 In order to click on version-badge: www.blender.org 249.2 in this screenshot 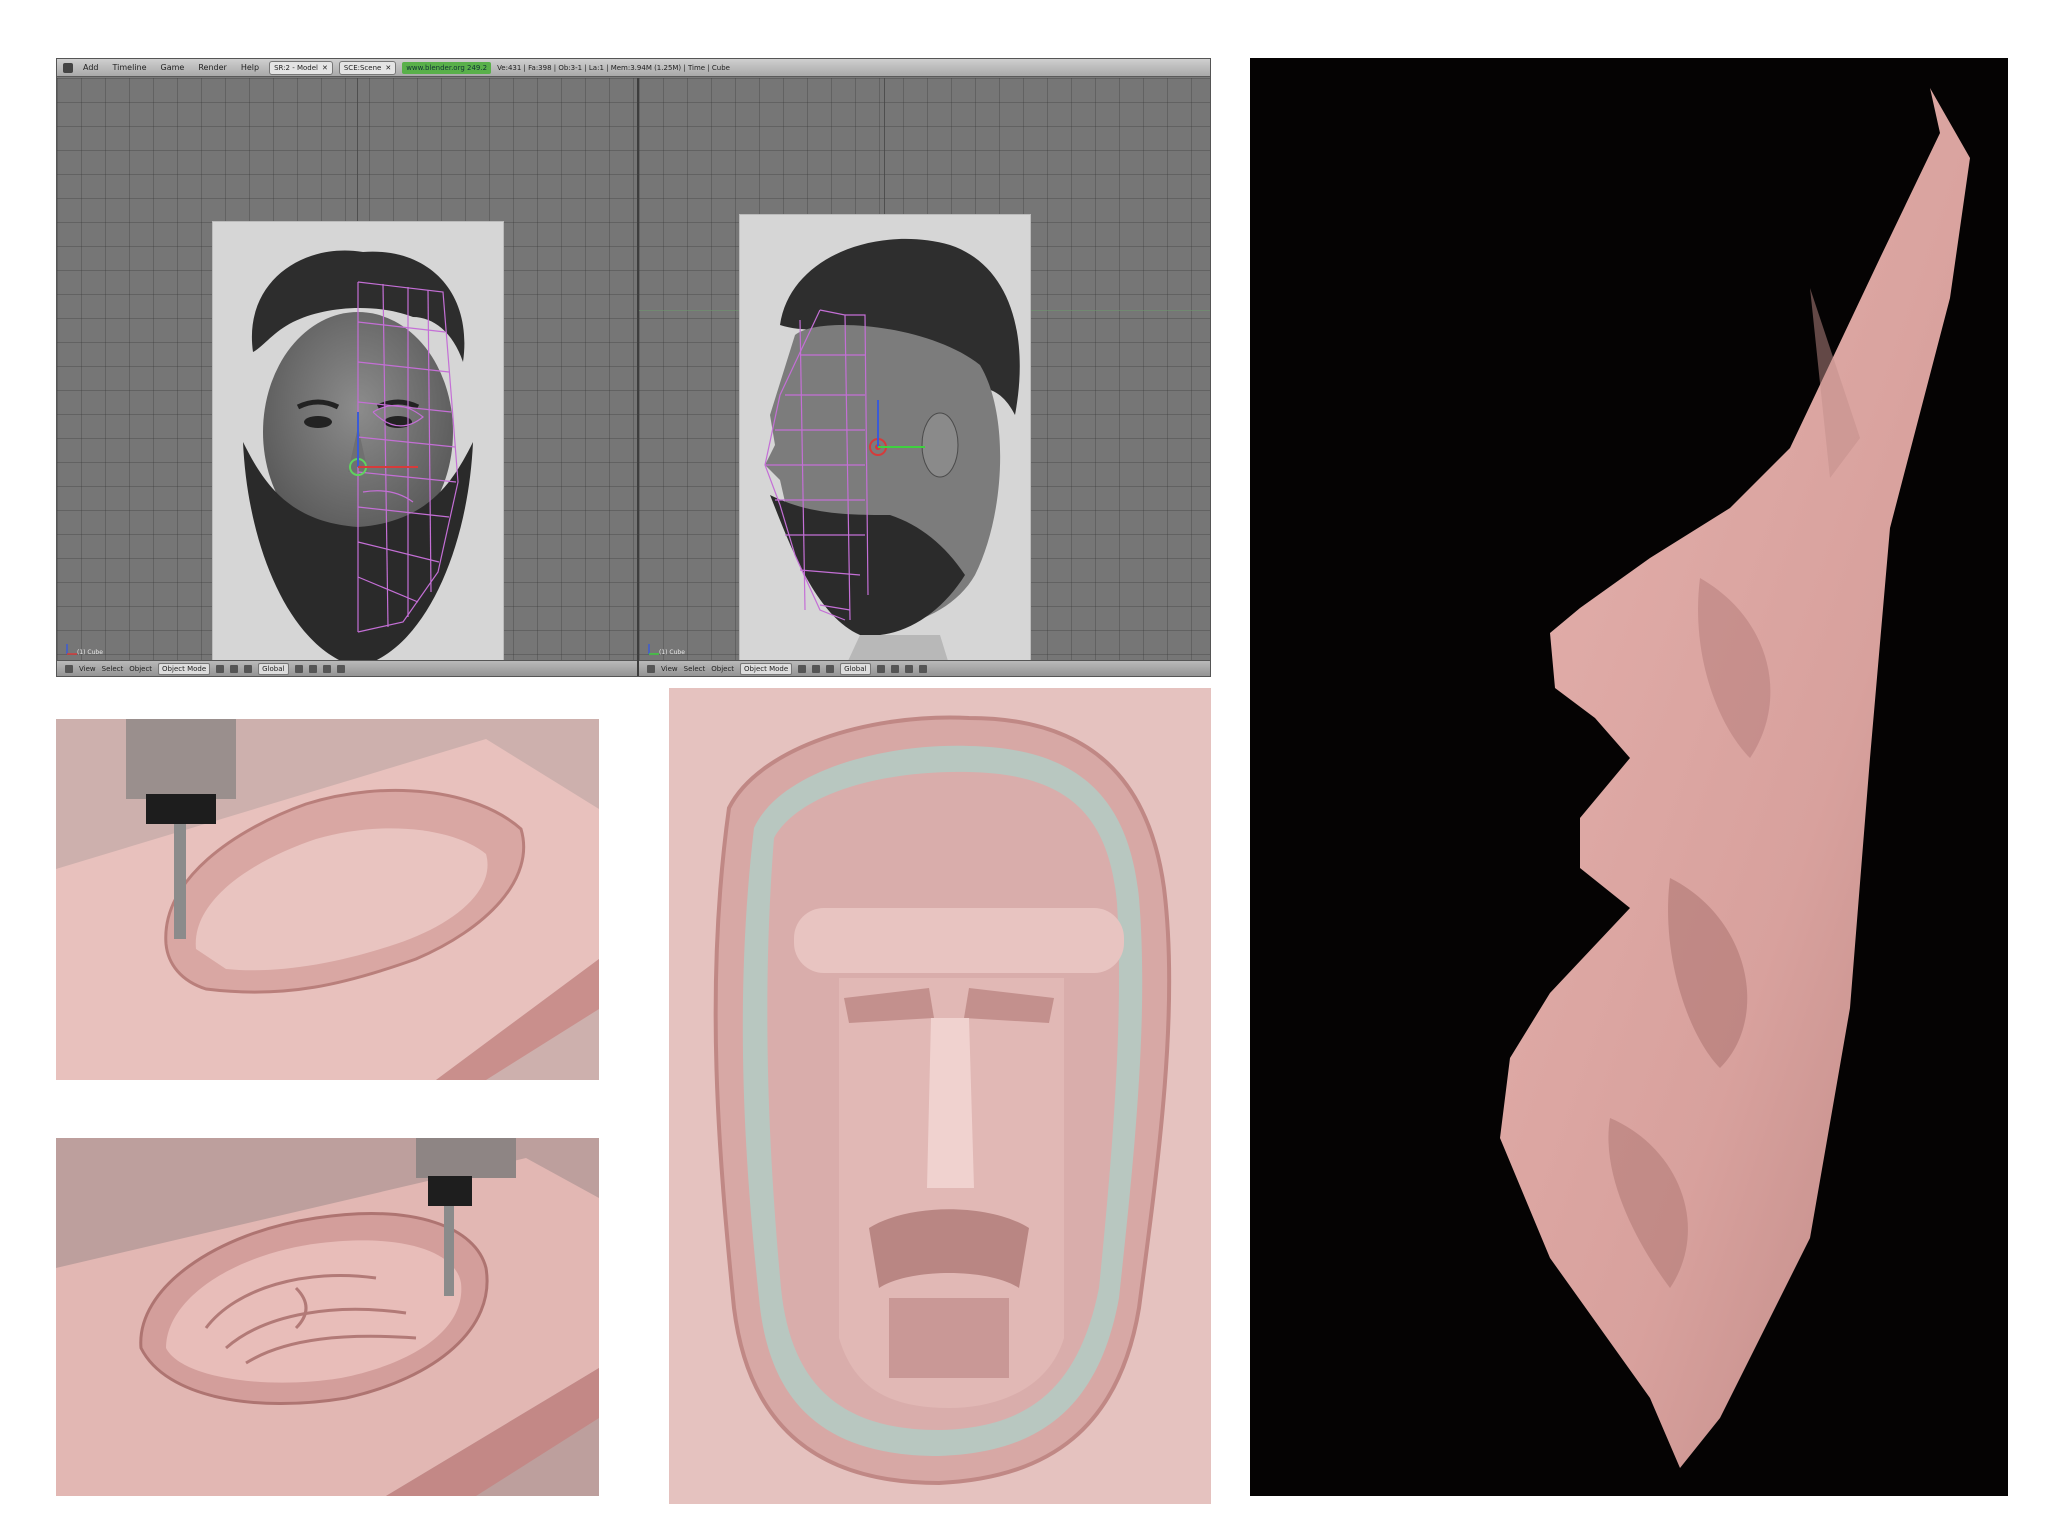, I will do `click(447, 67)`.